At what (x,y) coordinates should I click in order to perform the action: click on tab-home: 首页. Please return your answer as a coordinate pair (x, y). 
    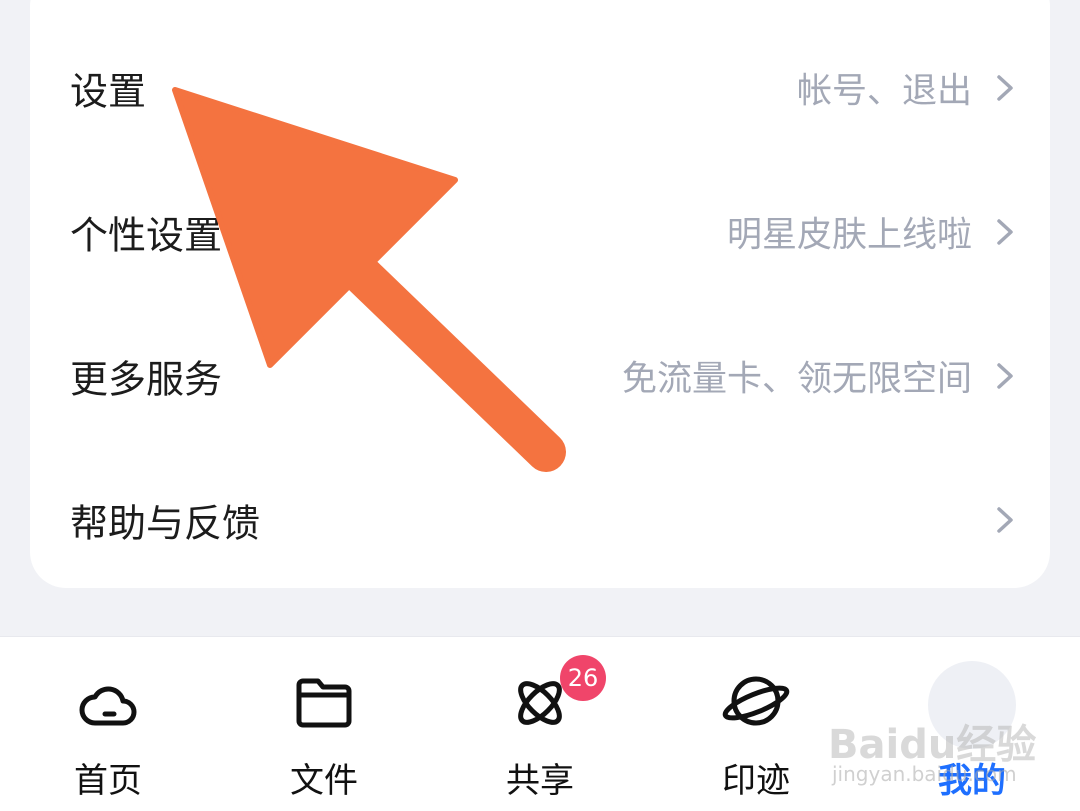
    Looking at the image, I should click on (108, 724).